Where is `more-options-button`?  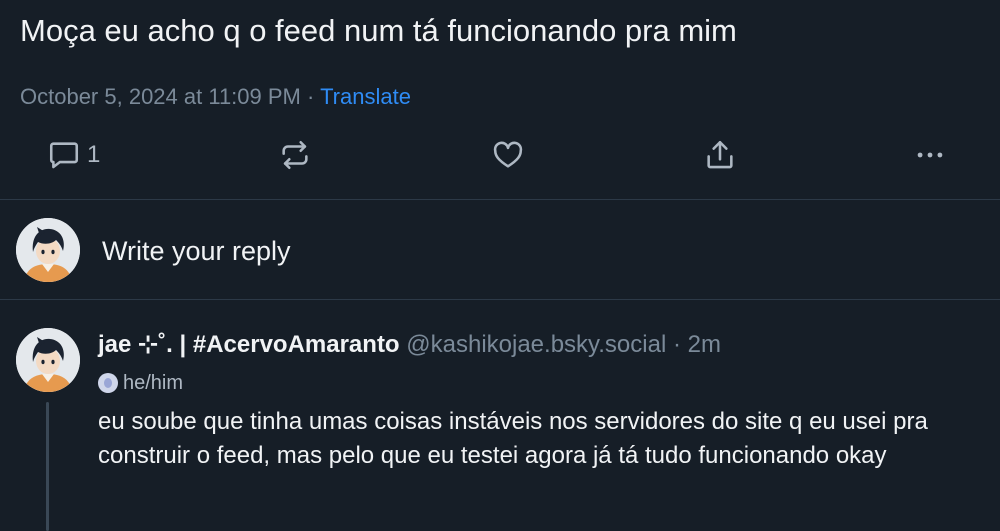 more-options-button is located at coordinates (930, 155).